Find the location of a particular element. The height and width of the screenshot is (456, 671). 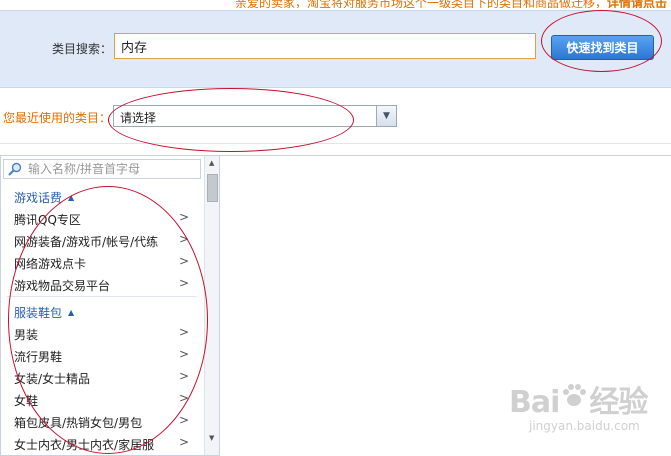

list-item: 女装/女士精品 > is located at coordinates (102, 376).